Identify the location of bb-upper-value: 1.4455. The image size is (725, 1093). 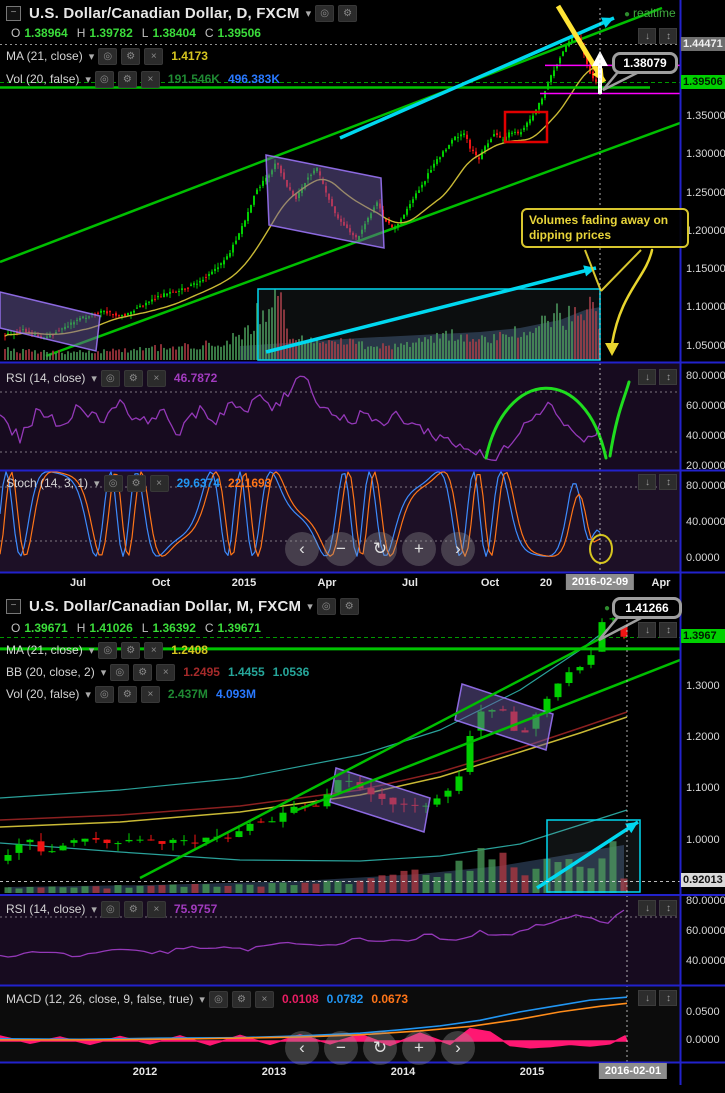
(246, 672).